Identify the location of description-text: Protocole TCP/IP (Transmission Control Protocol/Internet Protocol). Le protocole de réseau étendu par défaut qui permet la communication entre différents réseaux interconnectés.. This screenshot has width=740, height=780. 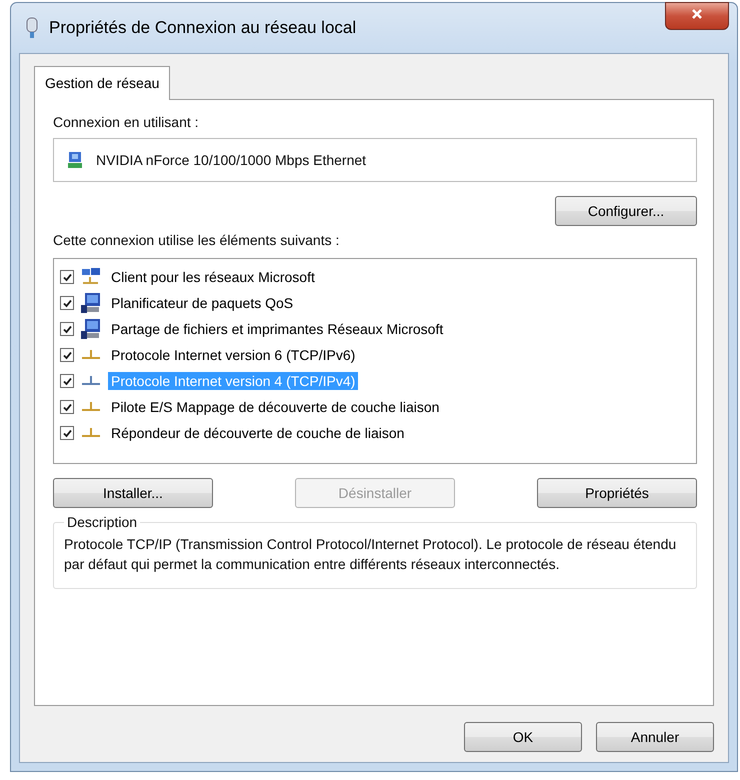
(371, 554).